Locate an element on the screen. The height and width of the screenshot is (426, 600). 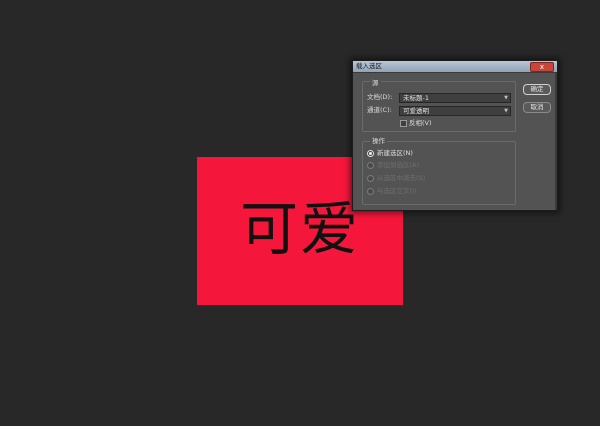
close-button: x is located at coordinates (542, 67).